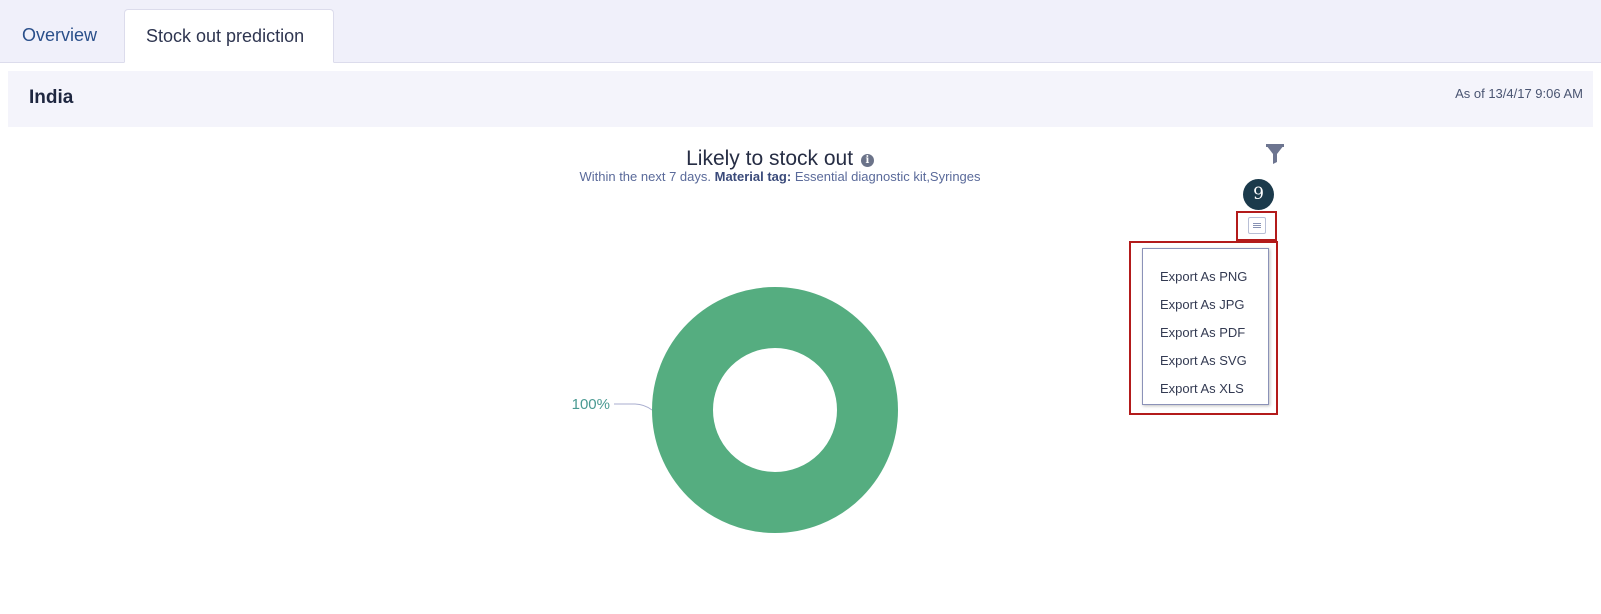 The width and height of the screenshot is (1601, 614). What do you see at coordinates (1205, 305) in the screenshot?
I see `export-jpg: Export As JPG` at bounding box center [1205, 305].